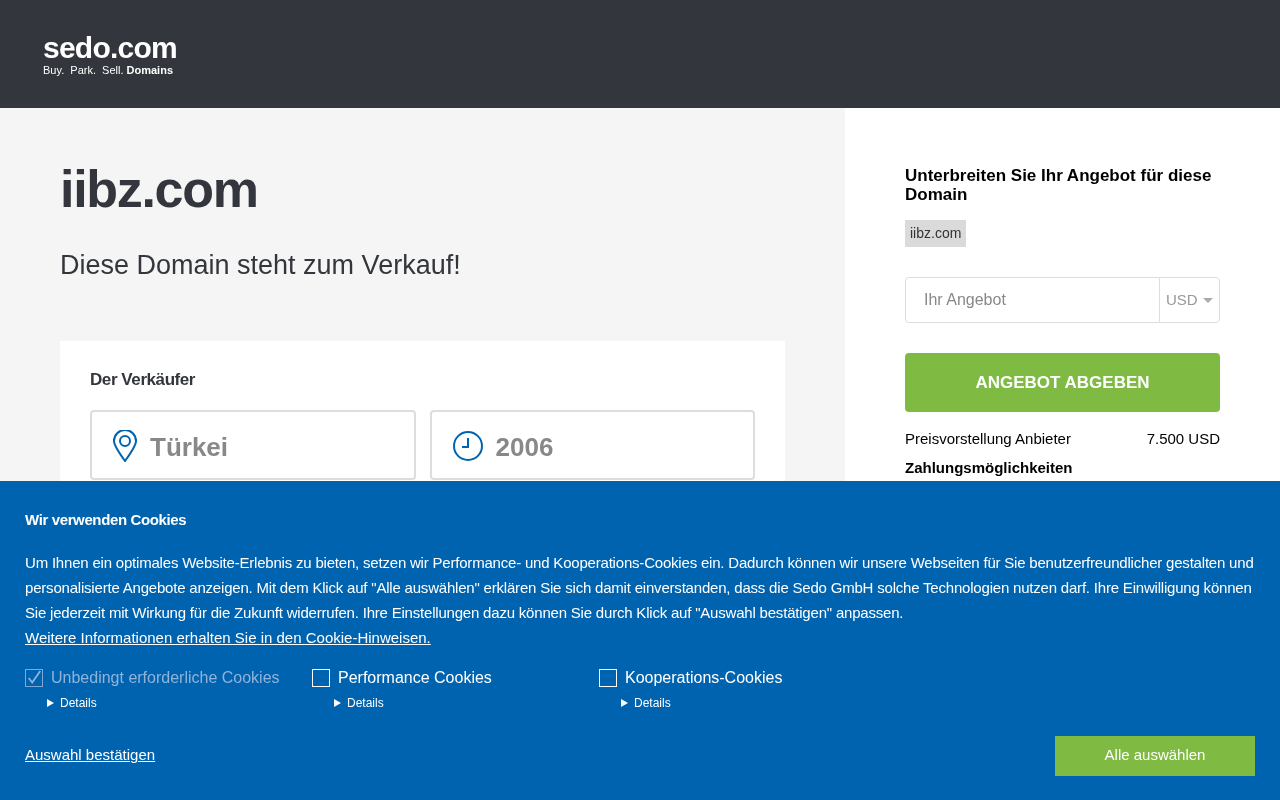 The image size is (1280, 800). Describe the element at coordinates (165, 677) in the screenshot. I see `checkbox-label: Unbedingt erforderliche Cookies` at that location.